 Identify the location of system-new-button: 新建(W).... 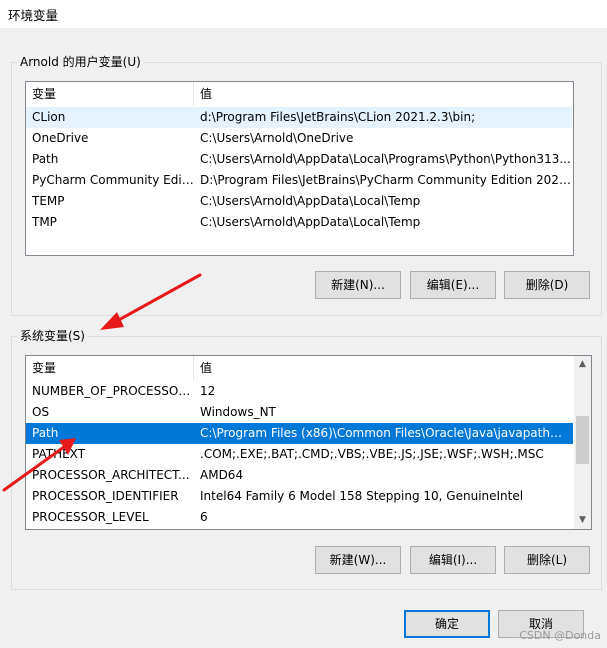
(358, 560).